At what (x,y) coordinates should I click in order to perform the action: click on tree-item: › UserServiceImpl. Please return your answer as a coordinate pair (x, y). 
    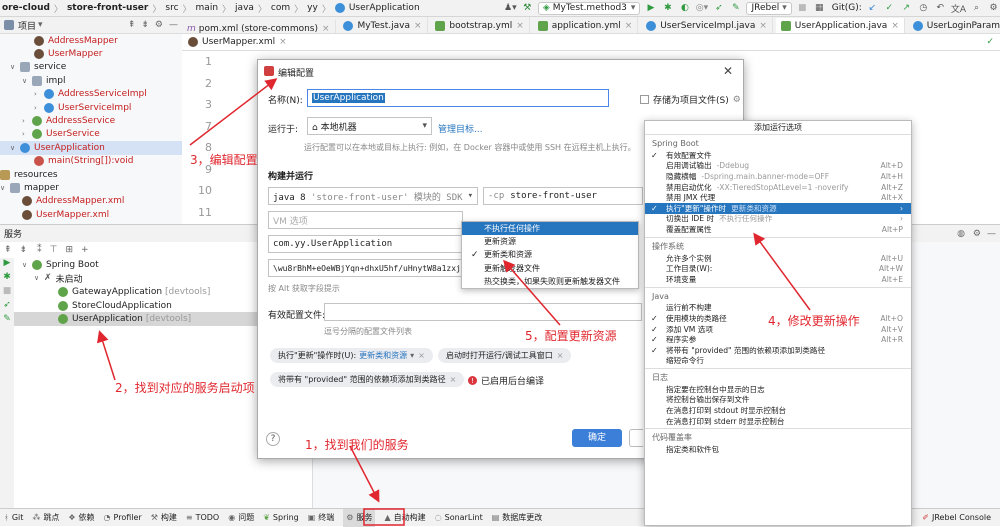
    Looking at the image, I should click on (91, 107).